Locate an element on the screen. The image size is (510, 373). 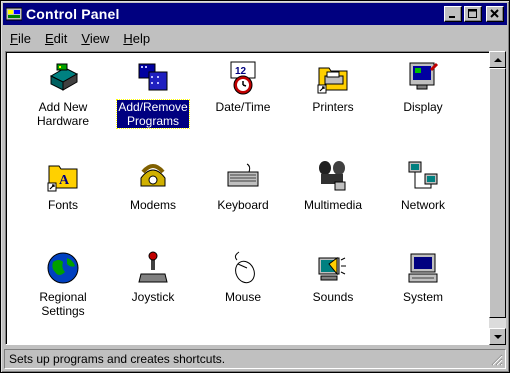
status-text: Sets up programs and creates shortcuts. is located at coordinates (117, 359).